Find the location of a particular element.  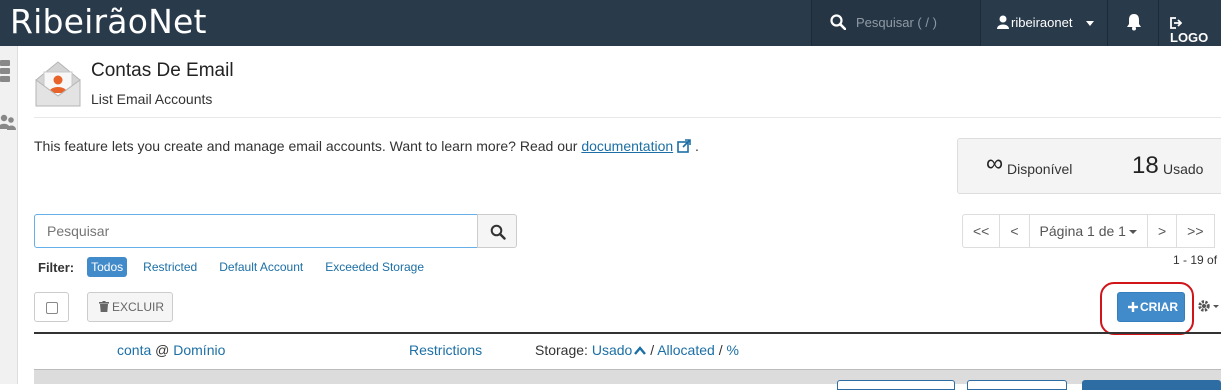

bell-icon is located at coordinates (1134, 22).